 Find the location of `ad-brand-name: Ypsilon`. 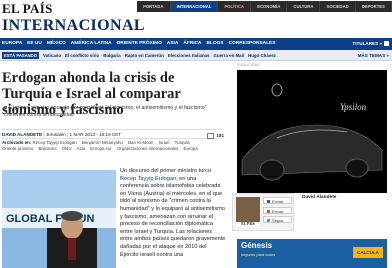

ad-brand-name: Ypsilon is located at coordinates (353, 107).